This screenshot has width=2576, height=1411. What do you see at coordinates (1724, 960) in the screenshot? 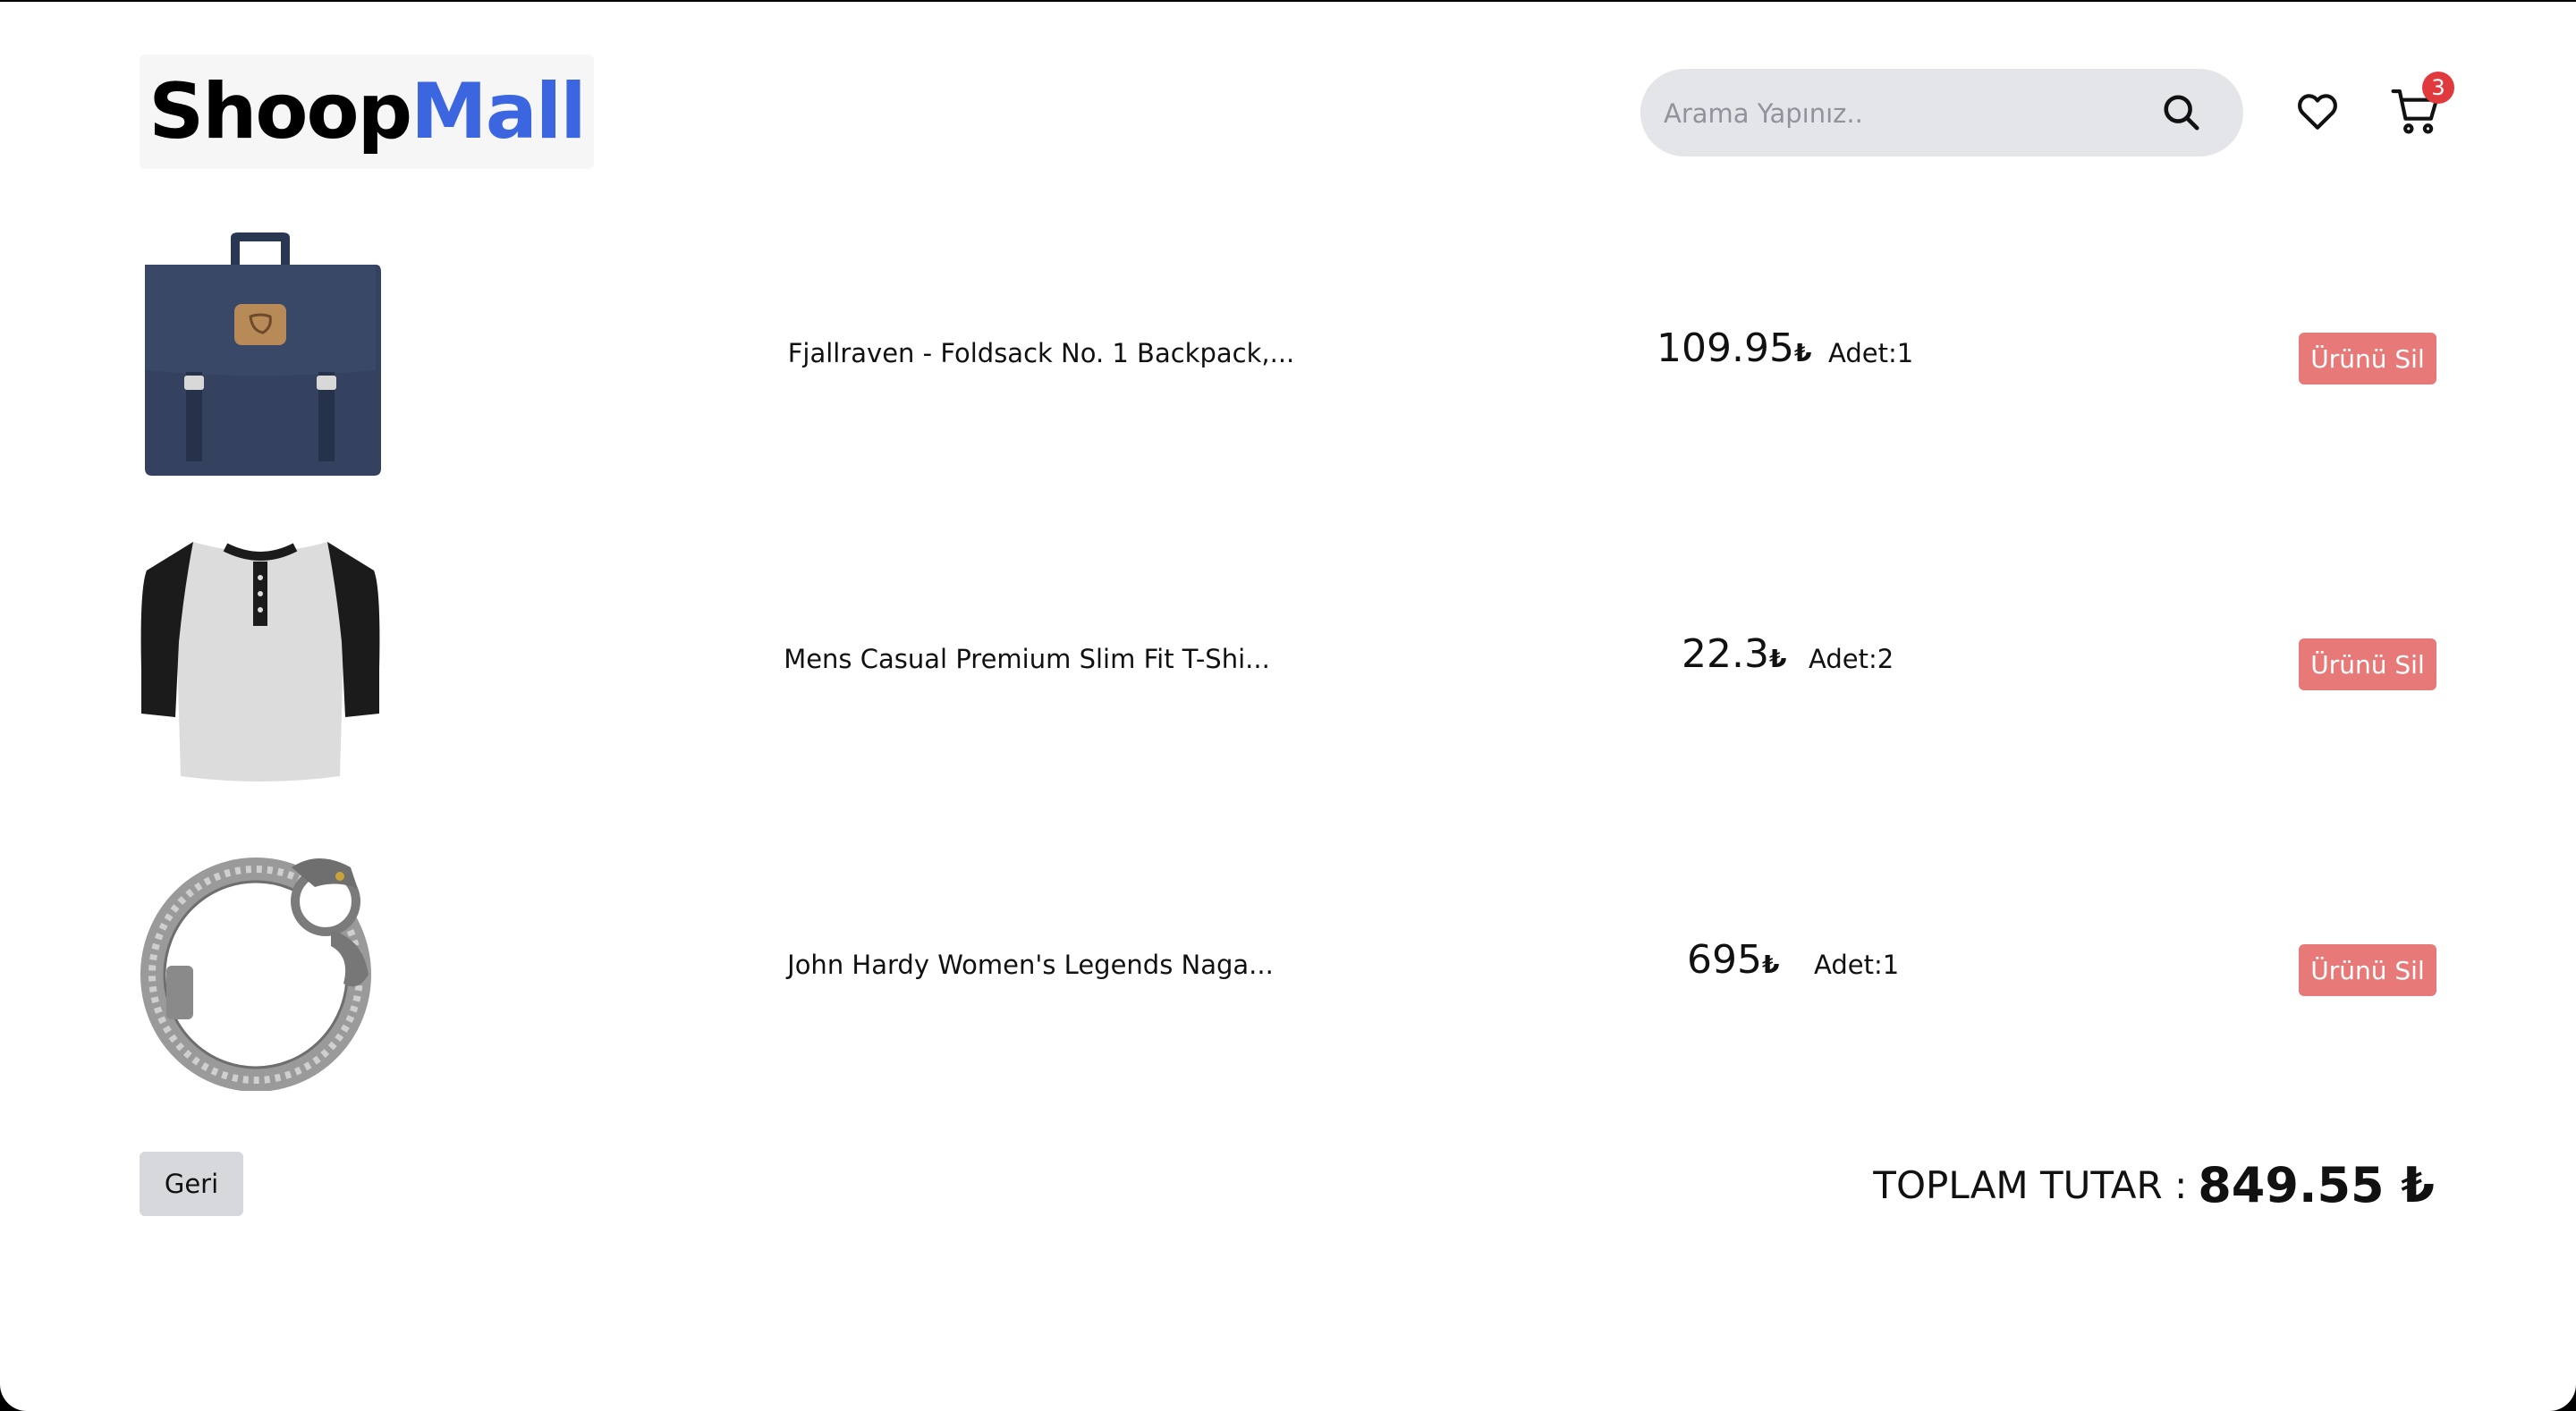
I see `price-value: 695` at bounding box center [1724, 960].